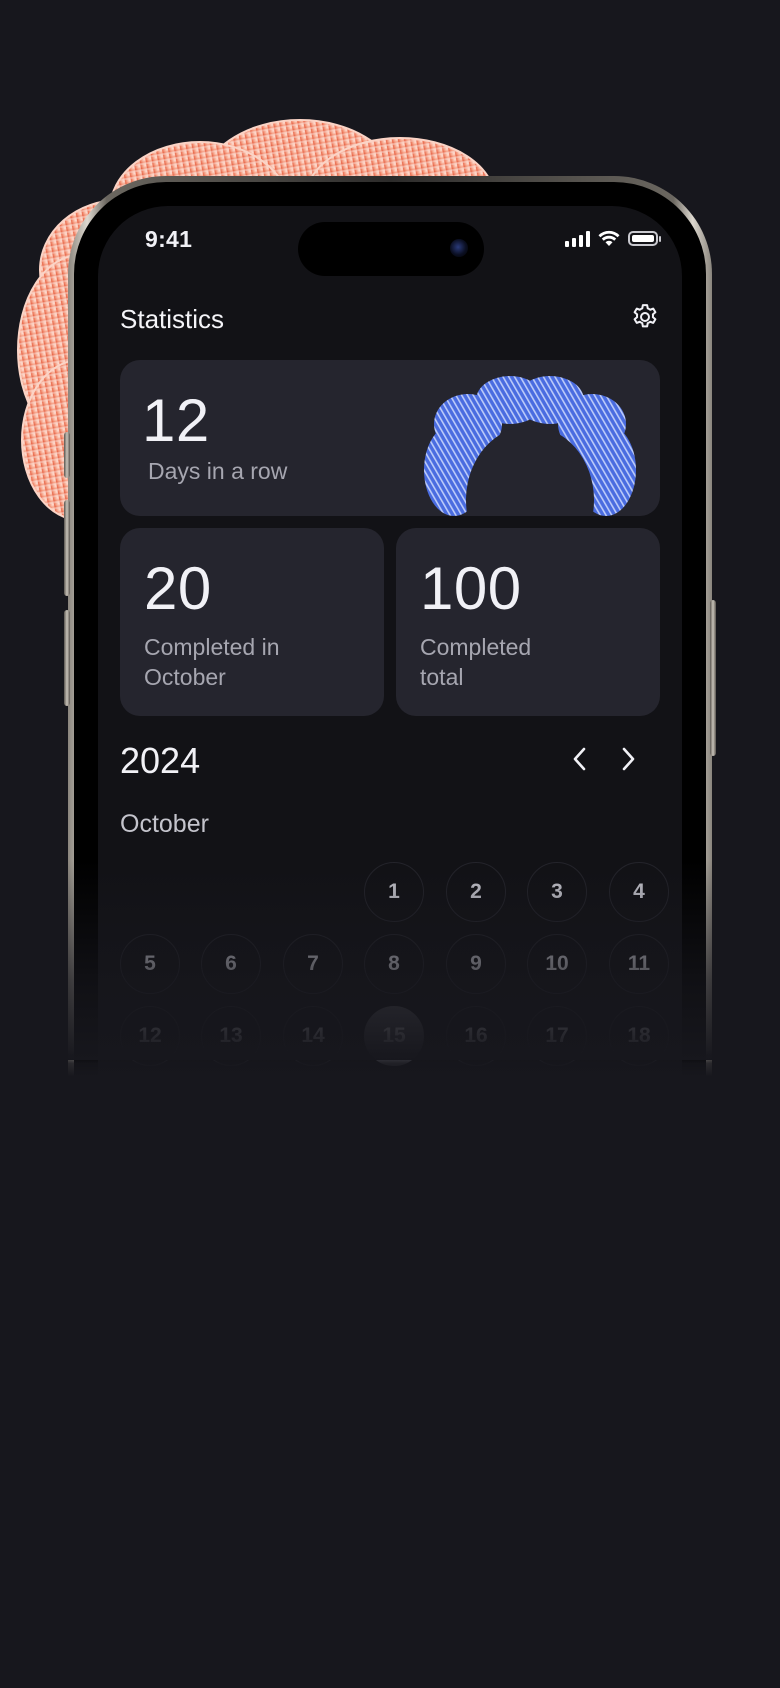  What do you see at coordinates (609, 238) in the screenshot?
I see `wifi-icon` at bounding box center [609, 238].